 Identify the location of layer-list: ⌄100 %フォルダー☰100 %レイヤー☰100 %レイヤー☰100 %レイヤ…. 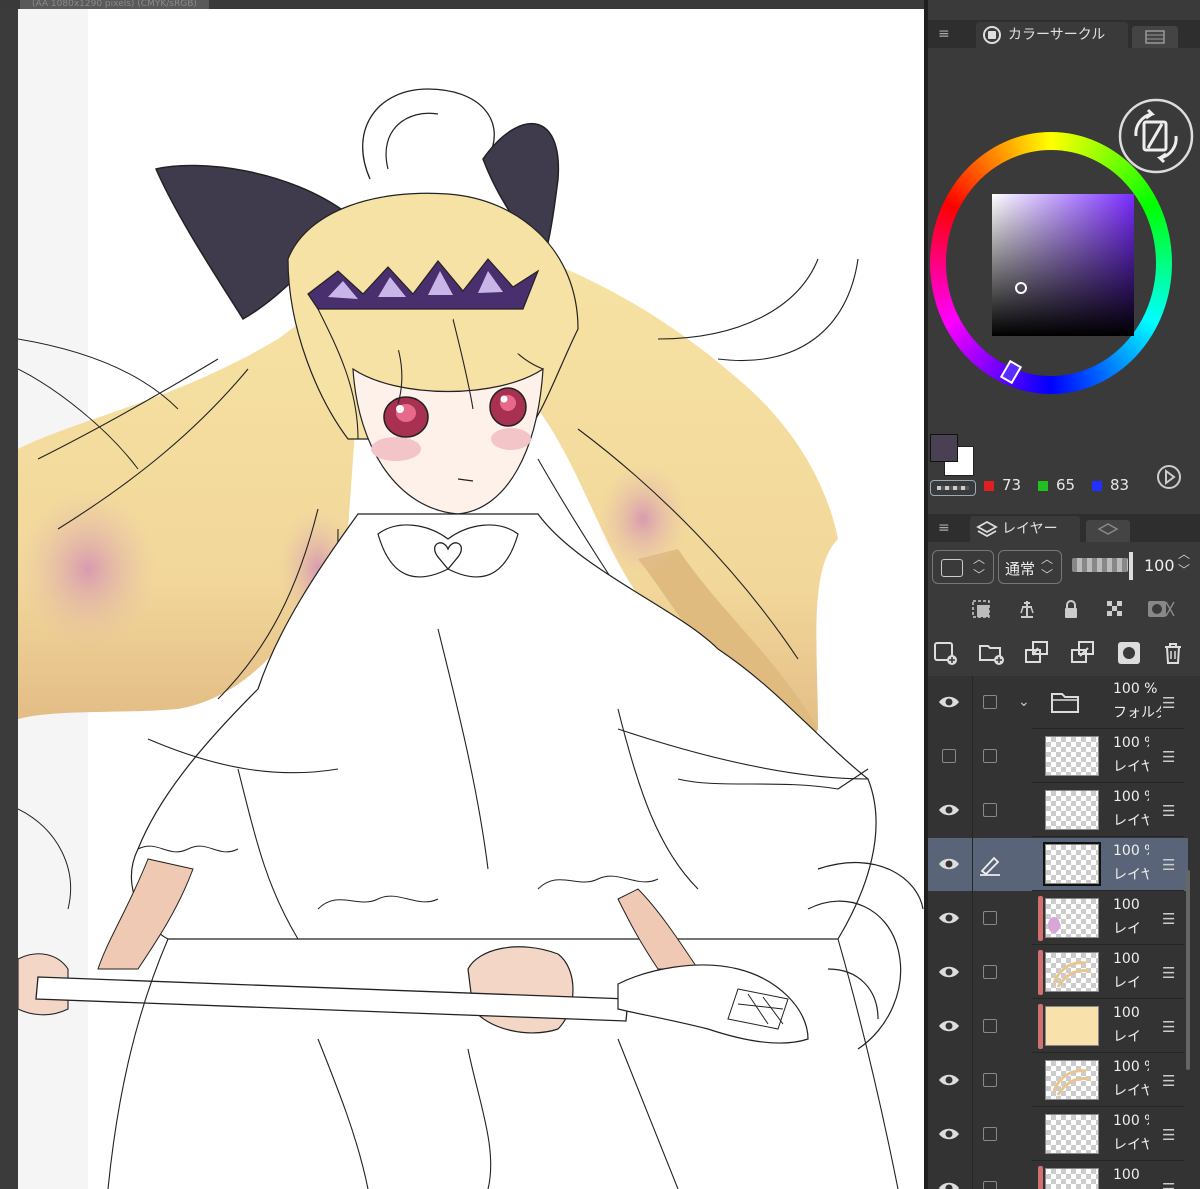
(1064, 932).